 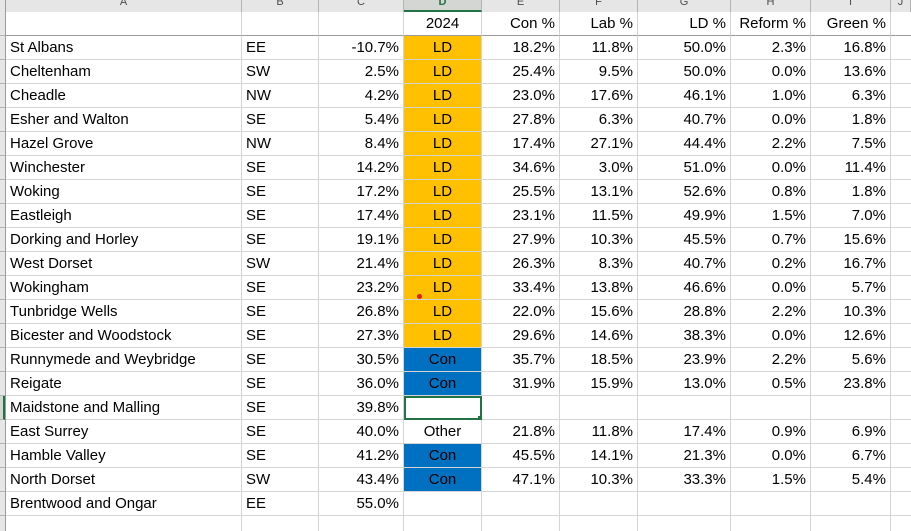 What do you see at coordinates (280, 96) in the screenshot?
I see `cell-region-code: NW` at bounding box center [280, 96].